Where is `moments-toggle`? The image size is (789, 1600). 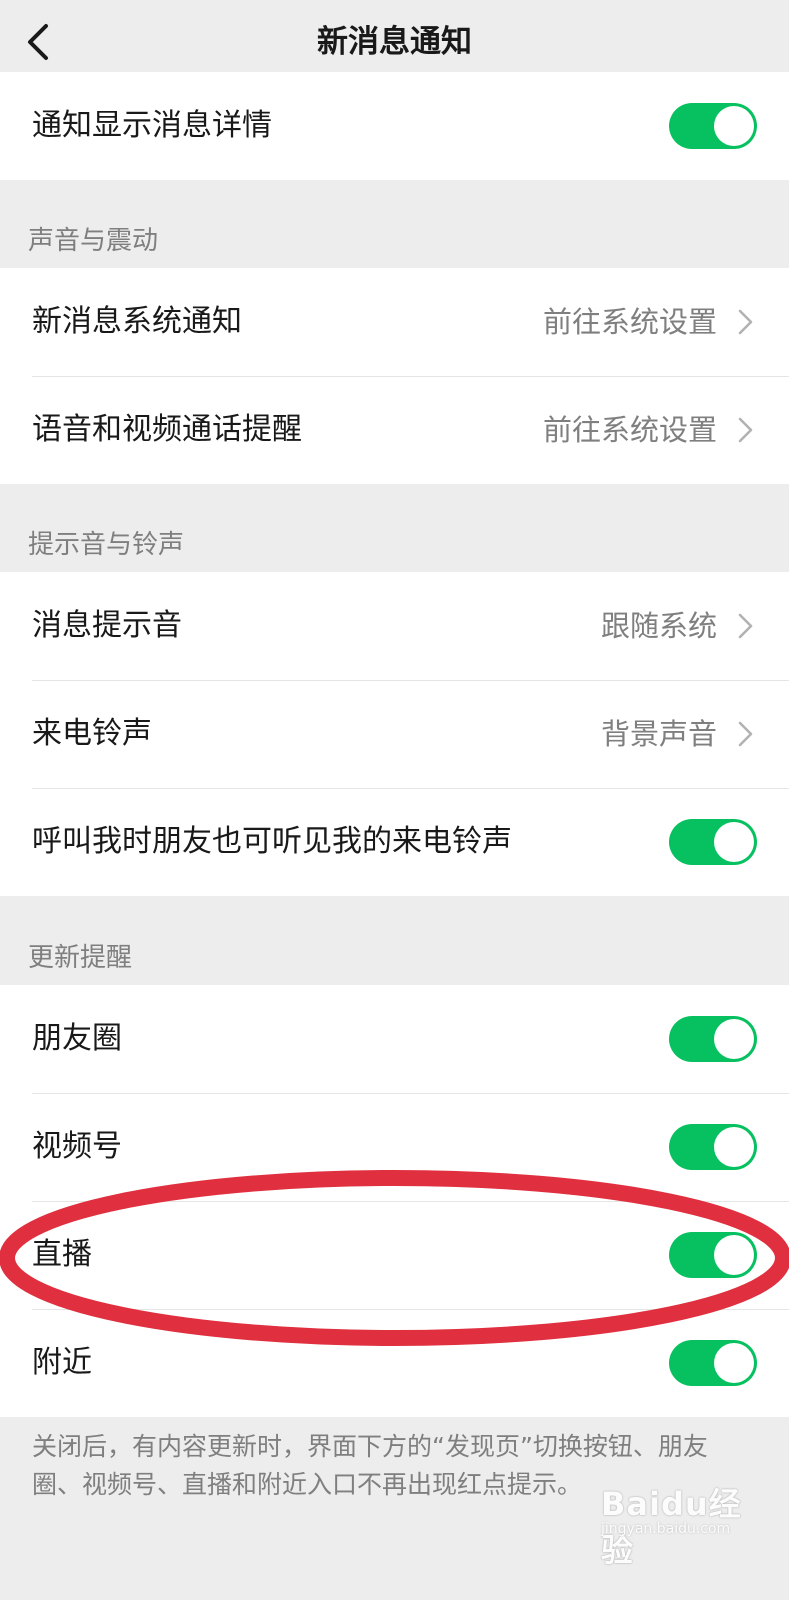
moments-toggle is located at coordinates (713, 1039).